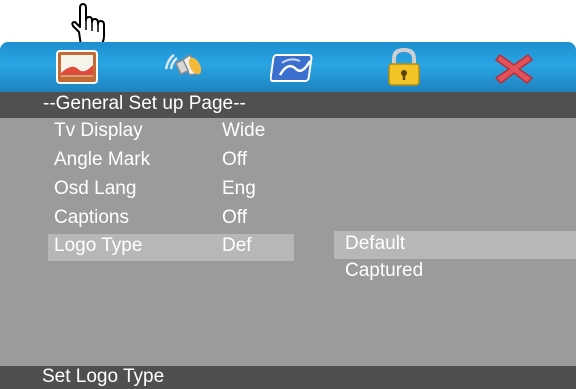  I want to click on status-bar: Set Logo Type, so click(288, 377).